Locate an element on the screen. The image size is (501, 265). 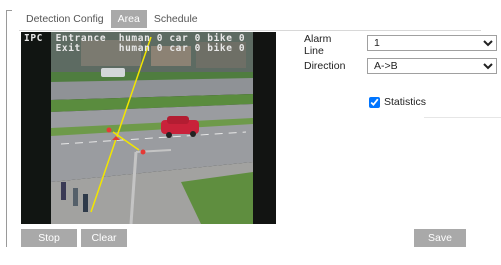
alarm-line-label-1: Alarm is located at coordinates (318, 39).